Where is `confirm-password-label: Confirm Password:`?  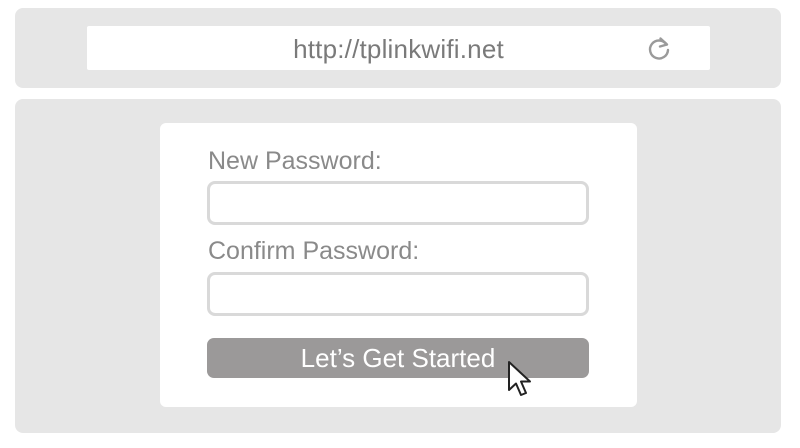 confirm-password-label: Confirm Password: is located at coordinates (314, 251).